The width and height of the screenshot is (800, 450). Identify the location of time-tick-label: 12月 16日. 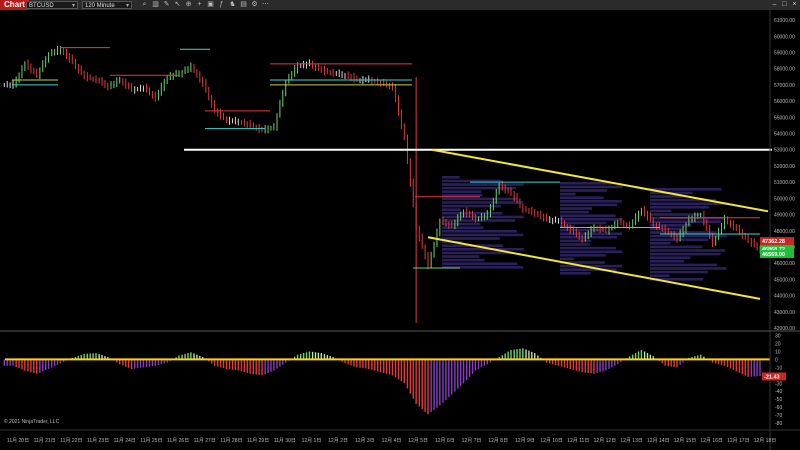
(711, 441).